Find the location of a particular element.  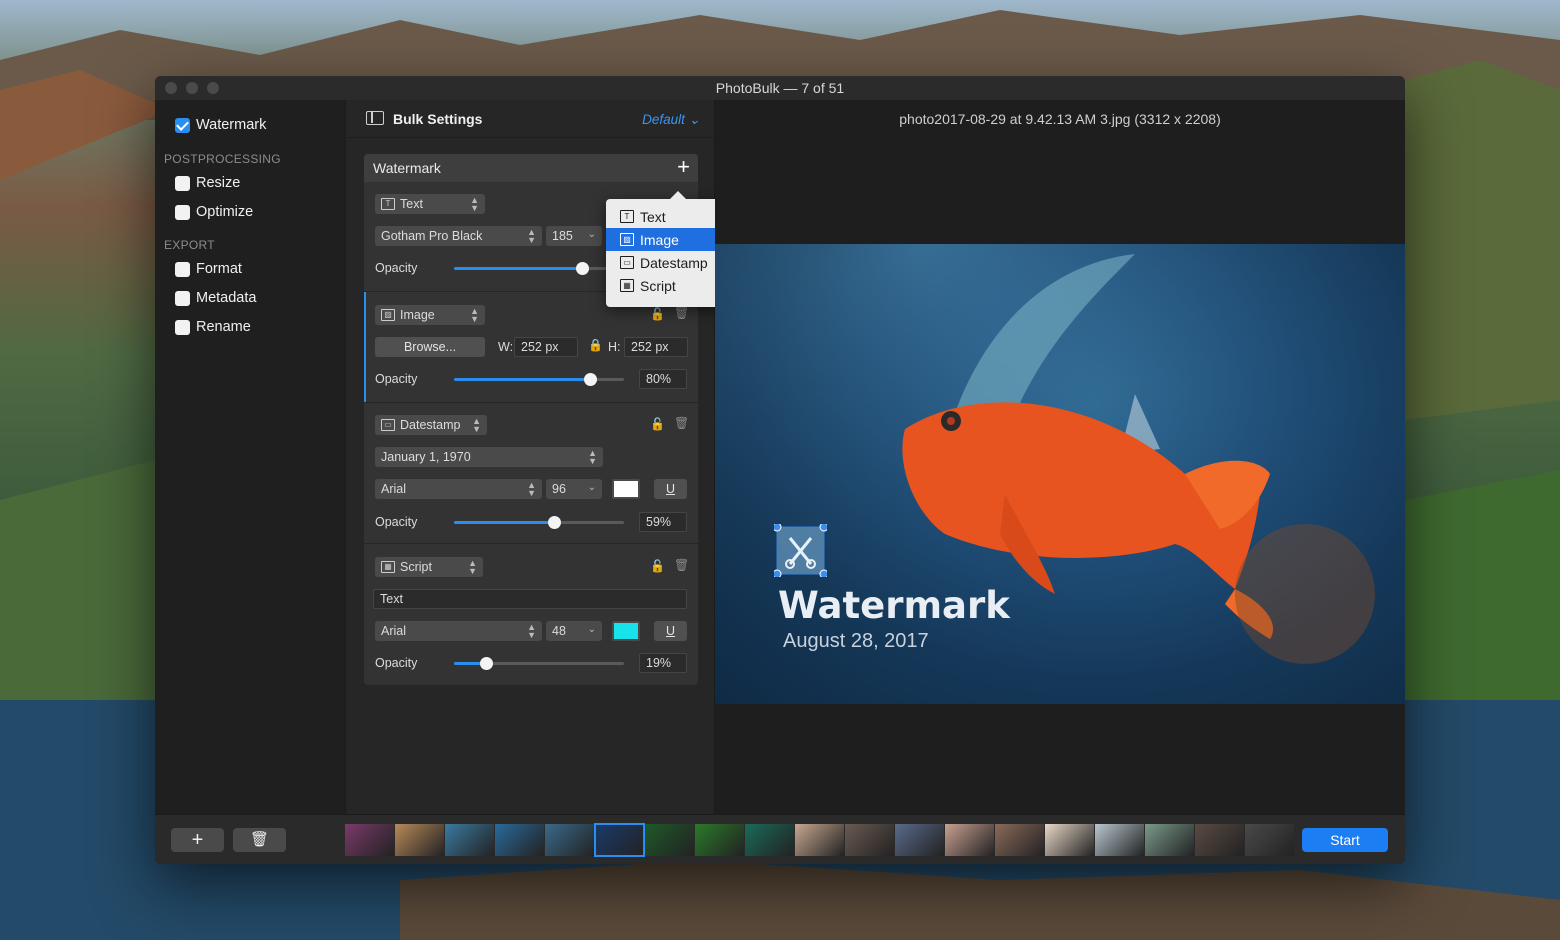

text-opacity-slider is located at coordinates (539, 268).